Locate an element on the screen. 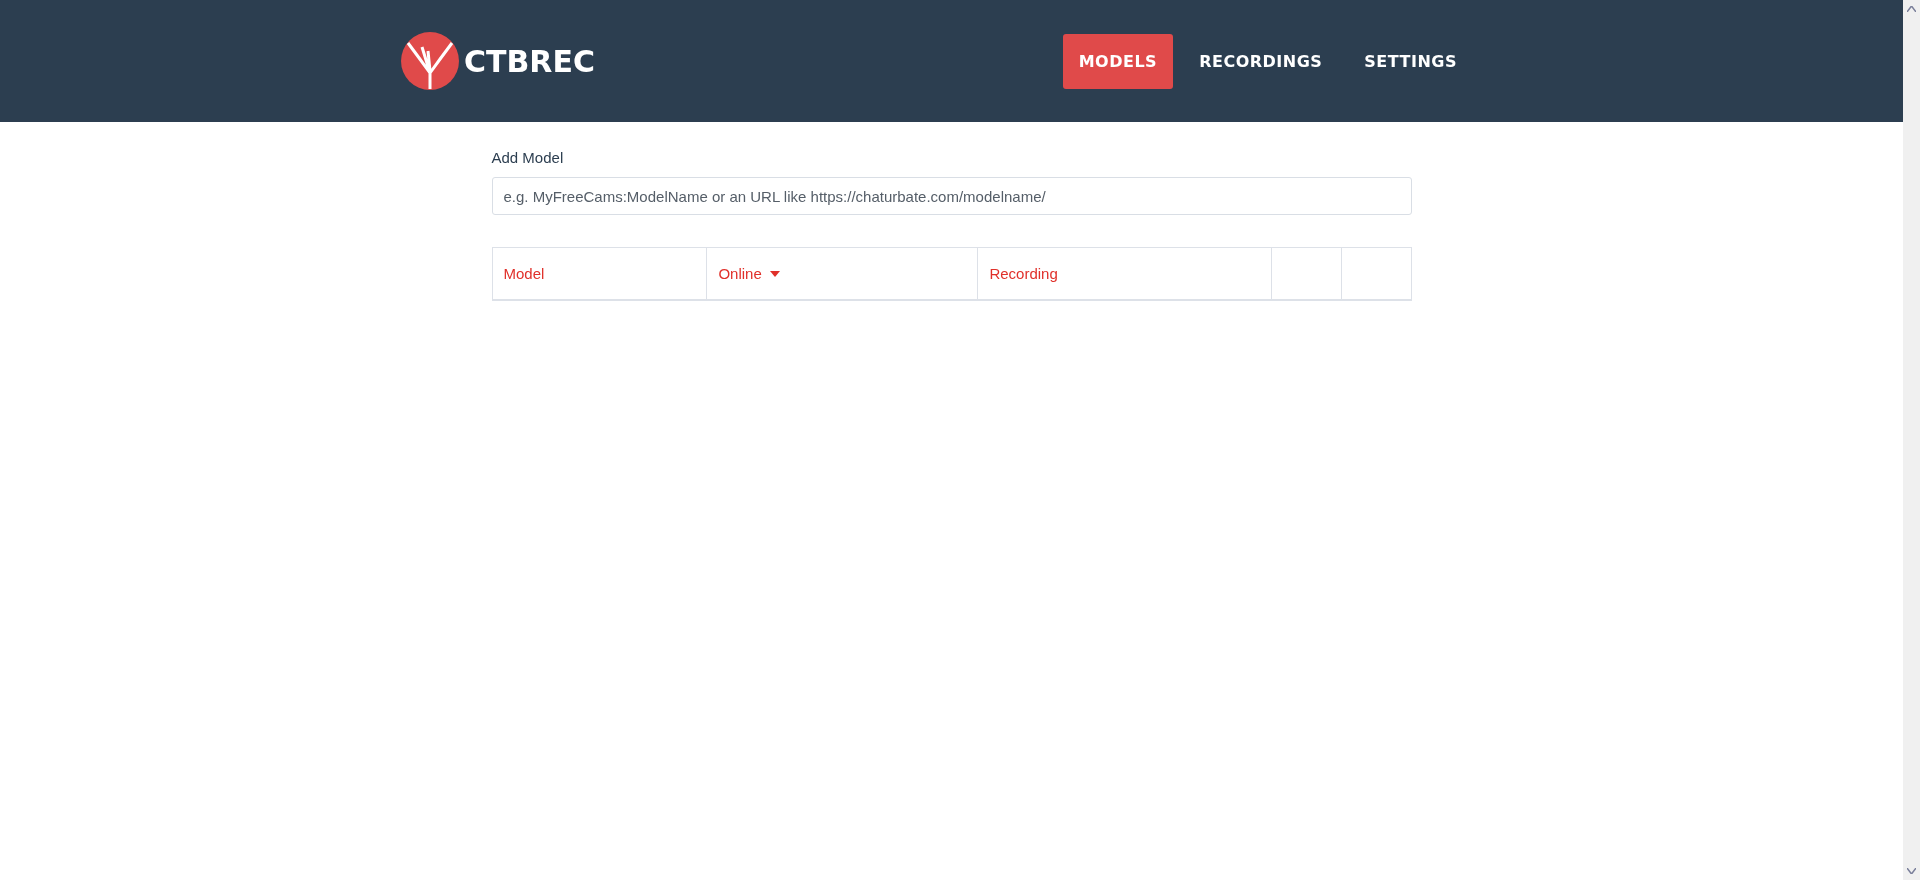 Image resolution: width=1920 pixels, height=880 pixels. nav-tab: SETTINGS is located at coordinates (1410, 61).